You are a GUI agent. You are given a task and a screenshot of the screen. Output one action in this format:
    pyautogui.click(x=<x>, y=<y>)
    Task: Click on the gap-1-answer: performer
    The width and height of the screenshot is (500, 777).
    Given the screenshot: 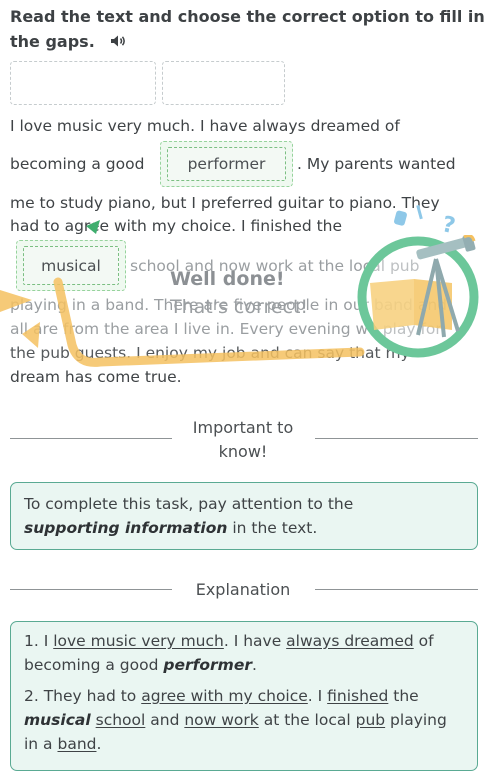 What is the action you would take?
    pyautogui.click(x=226, y=164)
    